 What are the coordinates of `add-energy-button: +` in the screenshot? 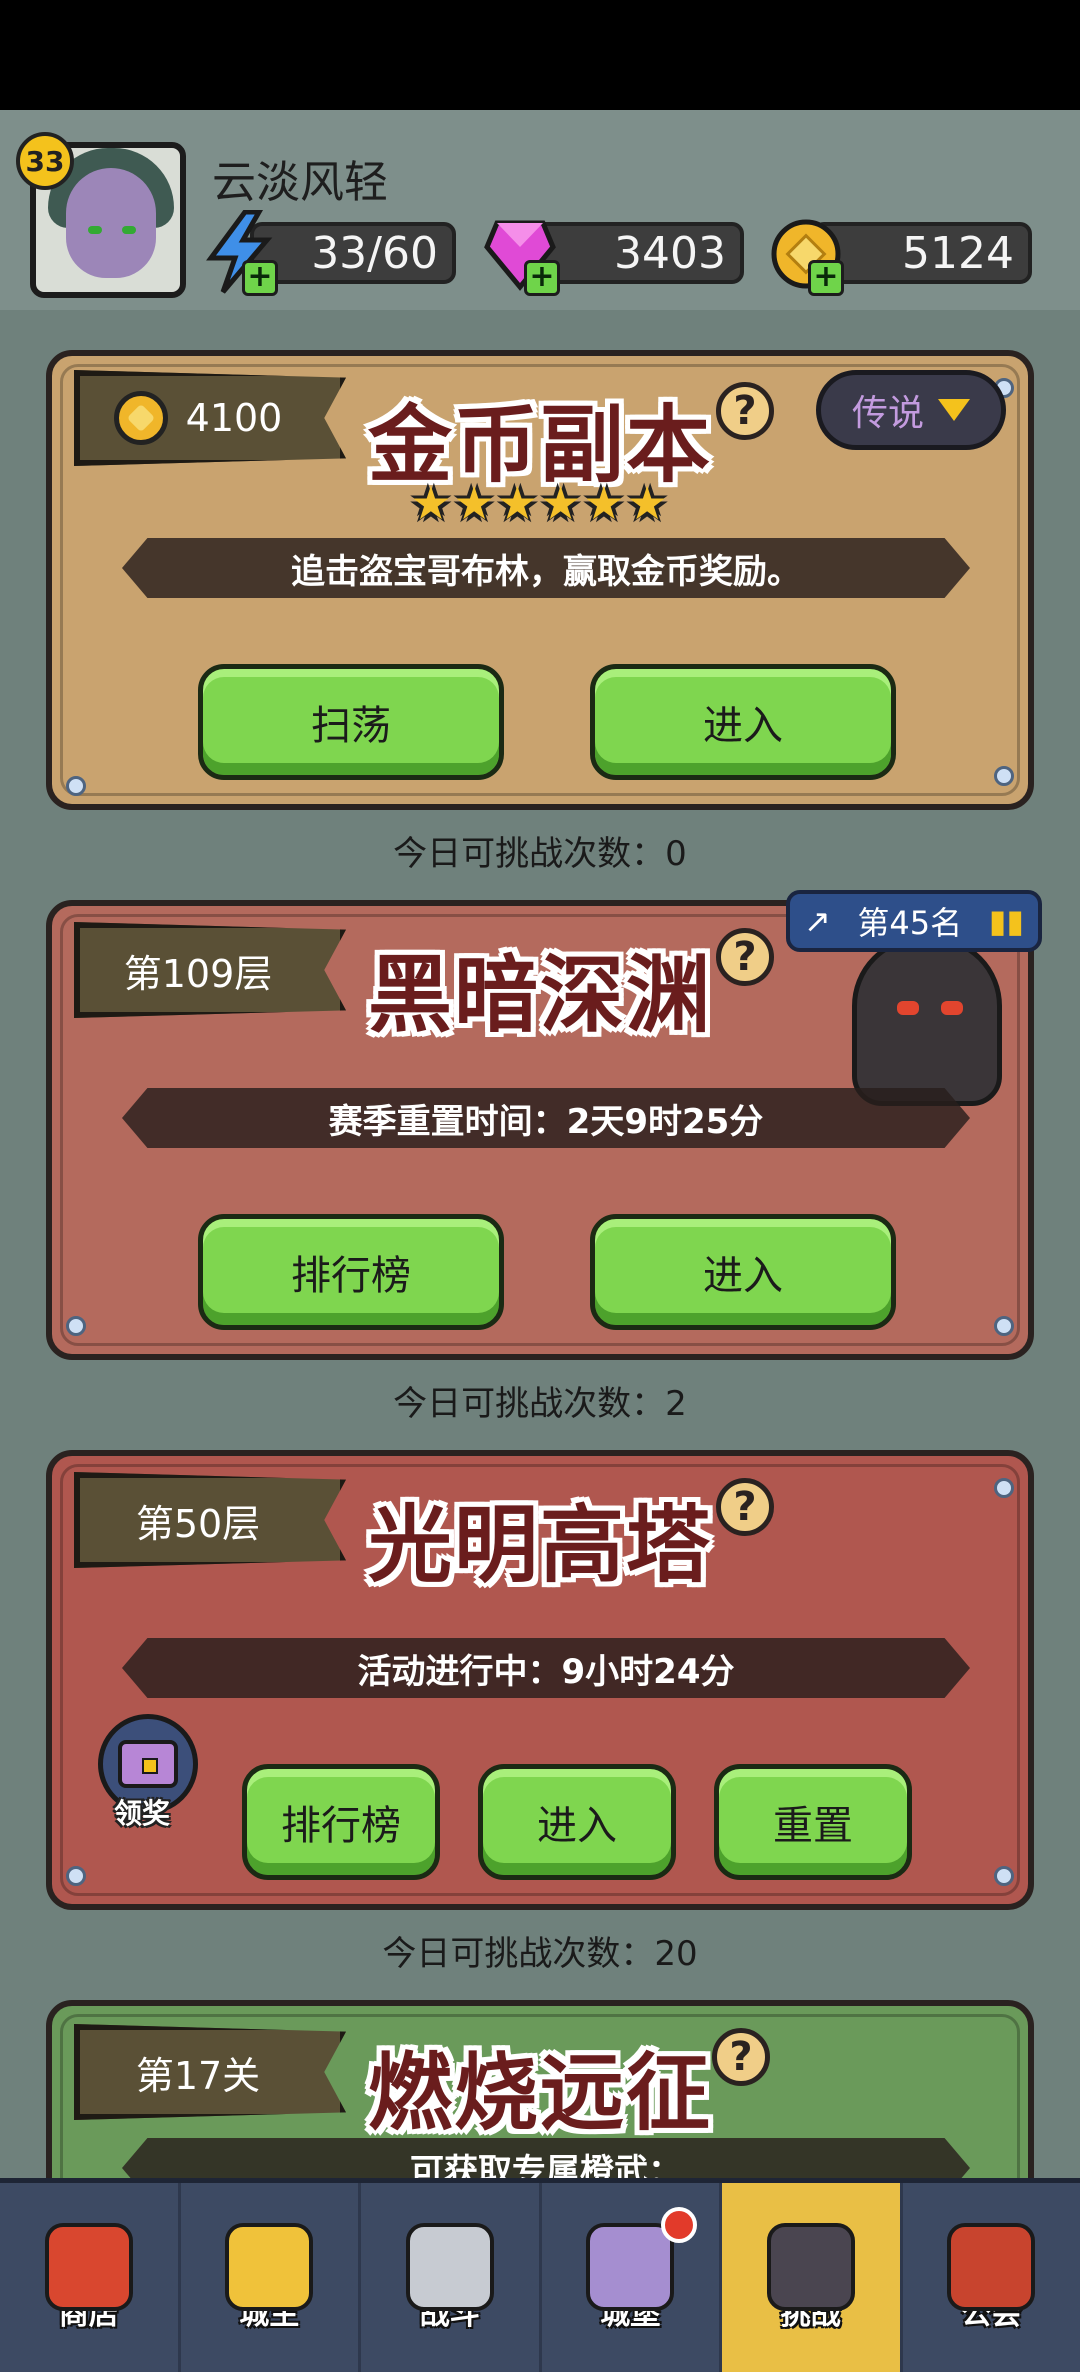 It's located at (260, 278).